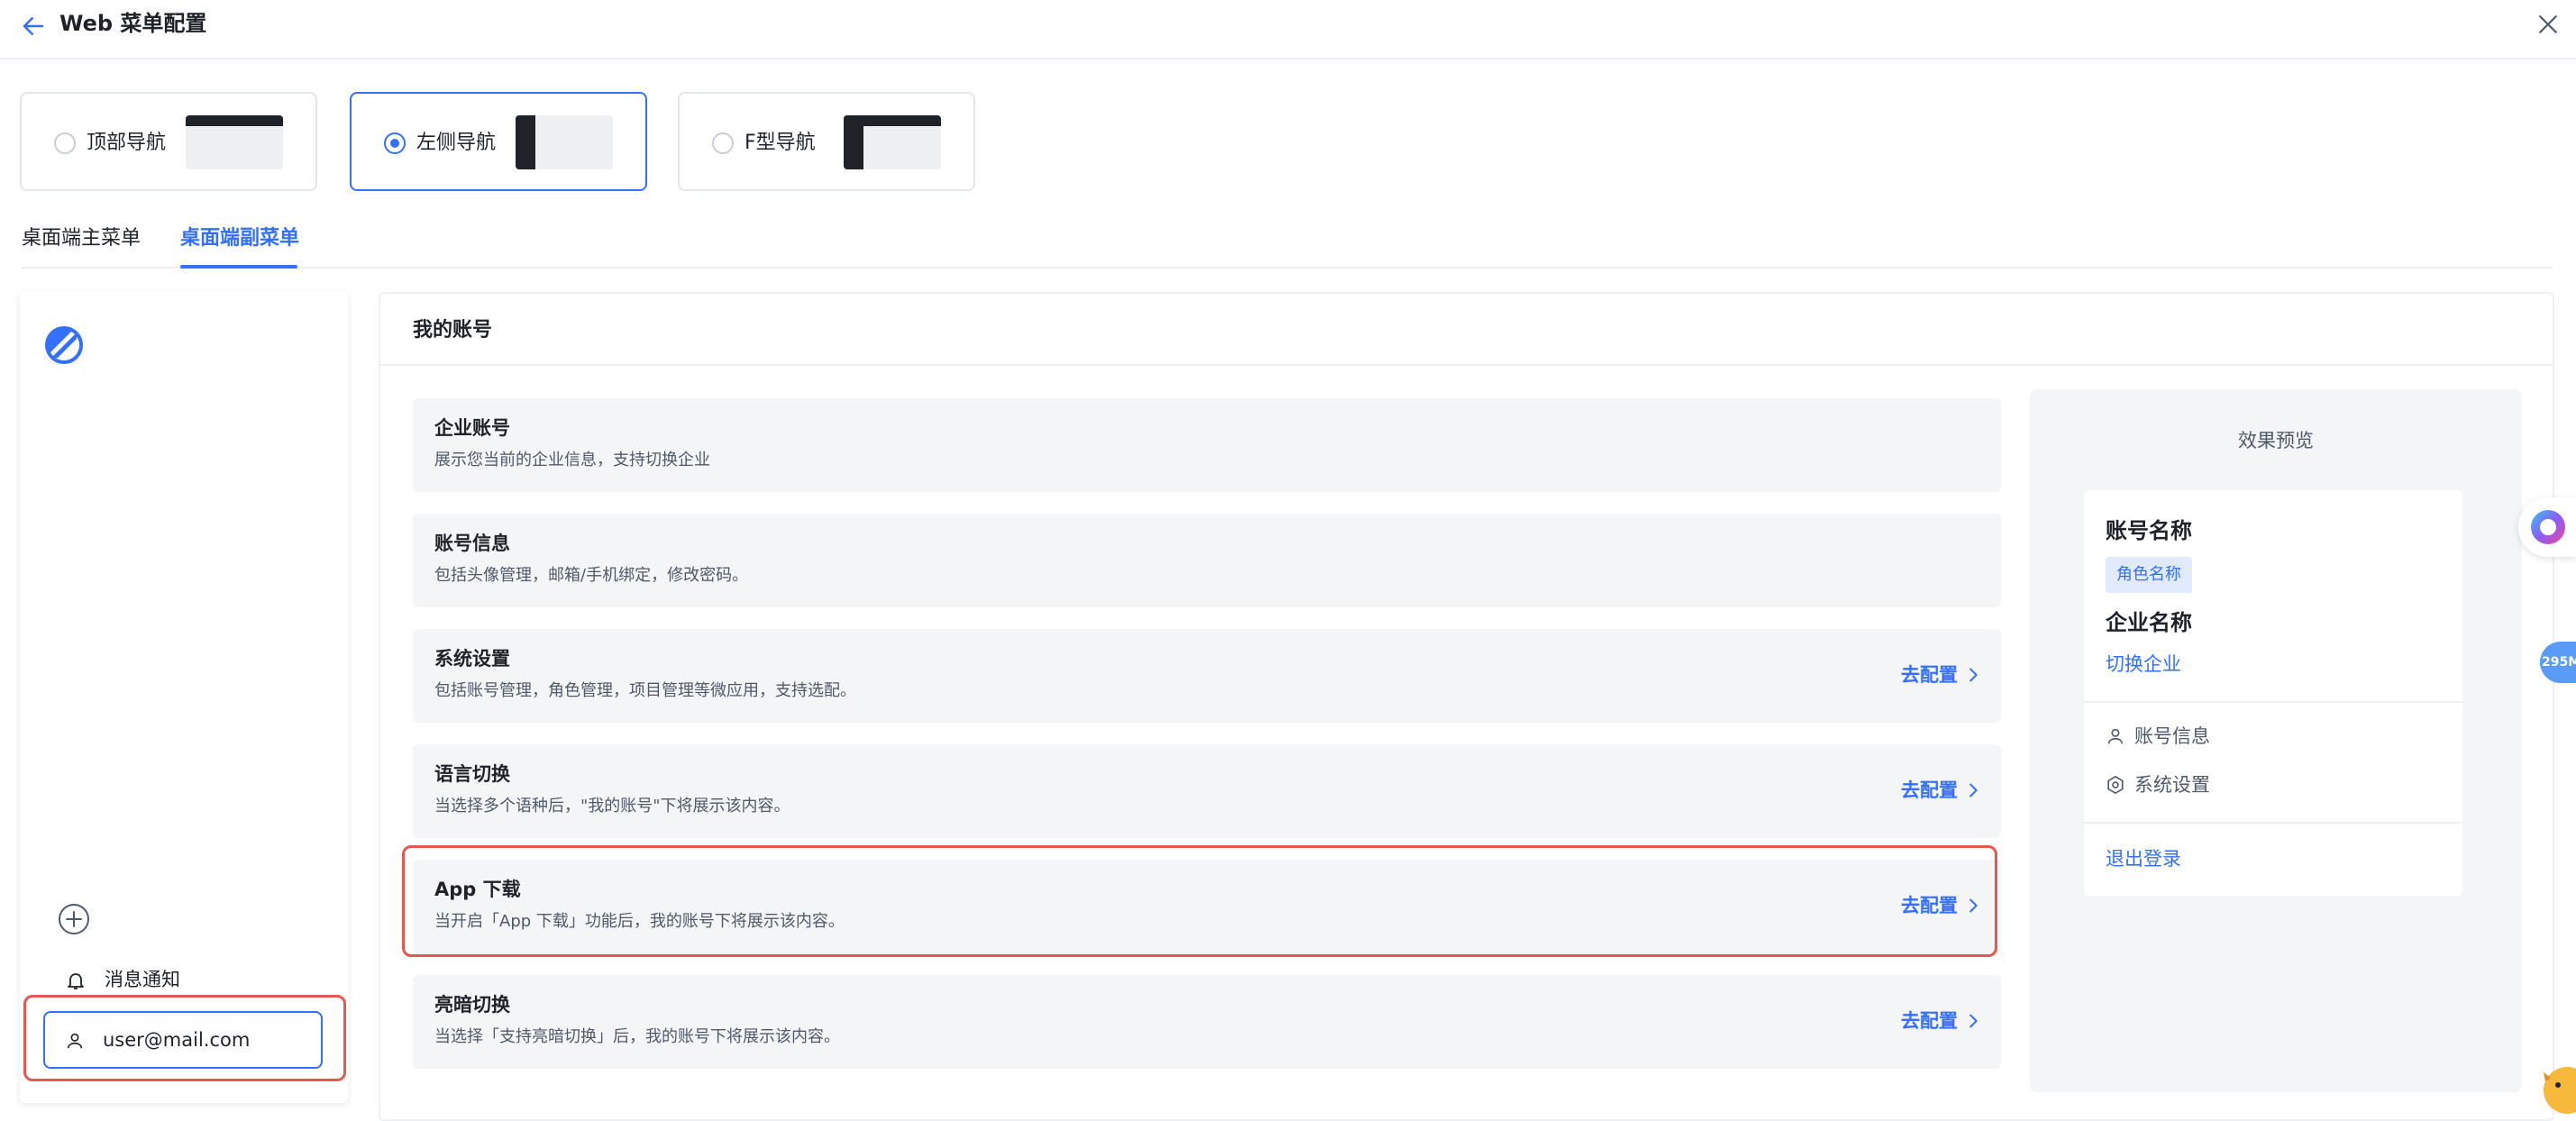 This screenshot has height=1121, width=2576. Describe the element at coordinates (2115, 736) in the screenshot. I see `user-icon` at that location.